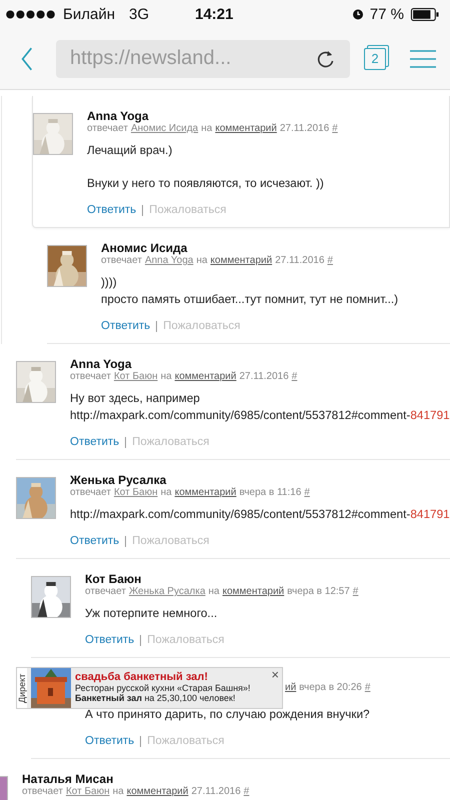  What do you see at coordinates (164, 128) in the screenshot?
I see `author-link: Аномис Исида` at bounding box center [164, 128].